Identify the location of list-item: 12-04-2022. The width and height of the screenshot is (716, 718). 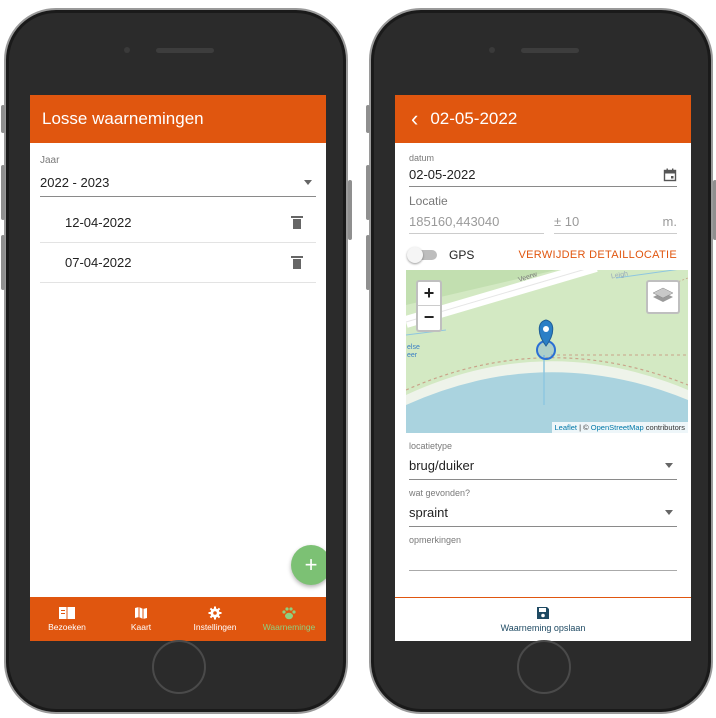
(178, 223).